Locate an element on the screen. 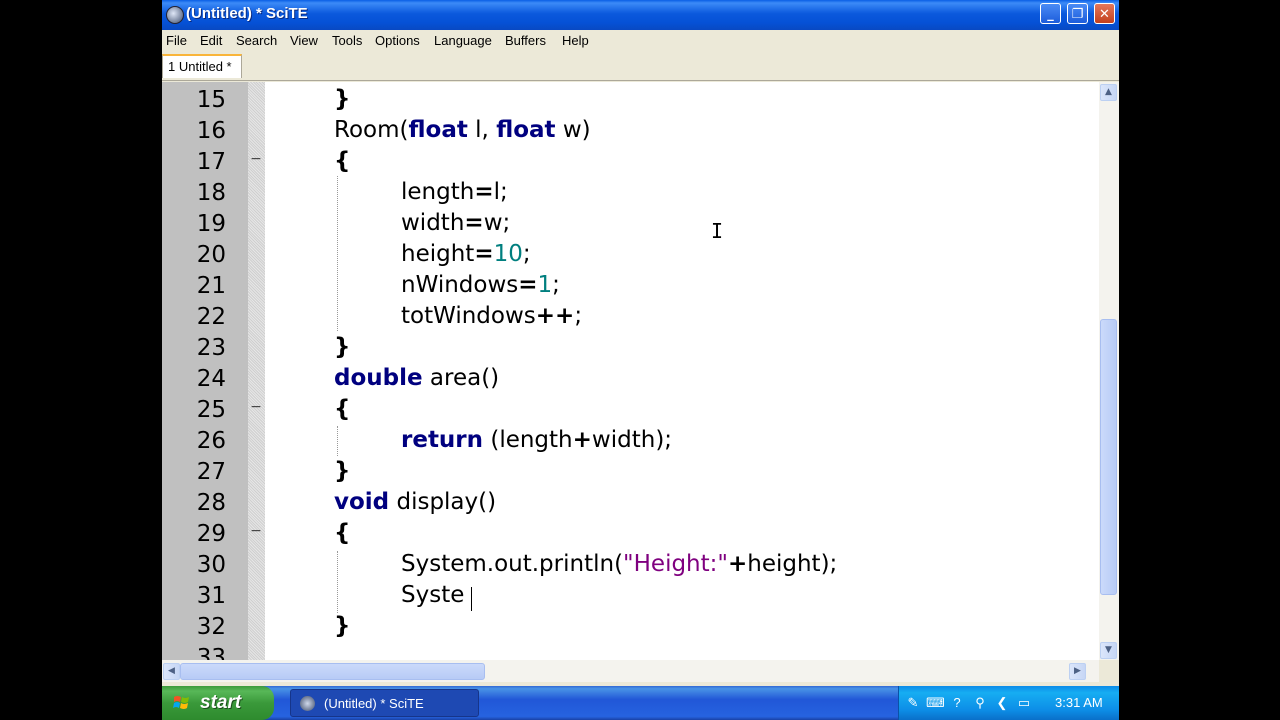  menu-buffers: Buffers is located at coordinates (525, 40).